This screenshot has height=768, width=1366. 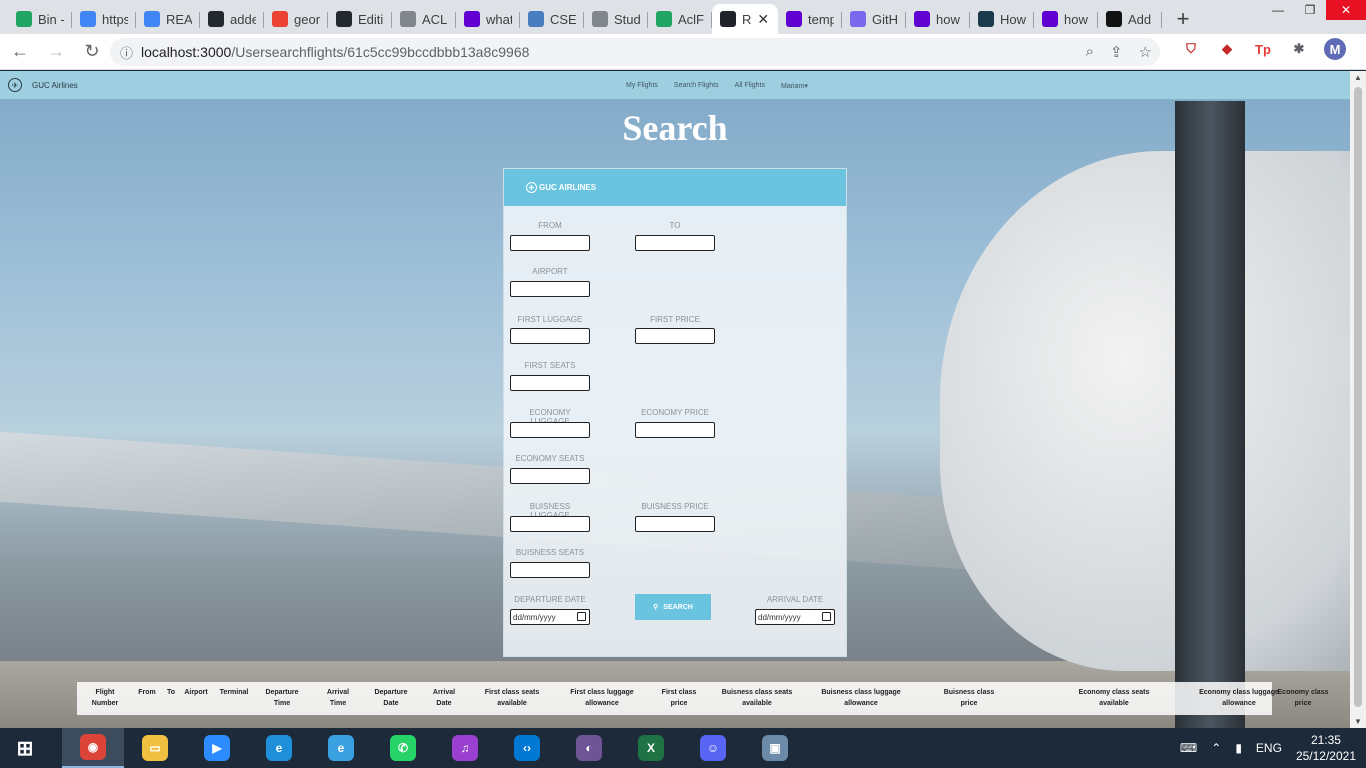 What do you see at coordinates (550, 243) in the screenshot?
I see `from-input` at bounding box center [550, 243].